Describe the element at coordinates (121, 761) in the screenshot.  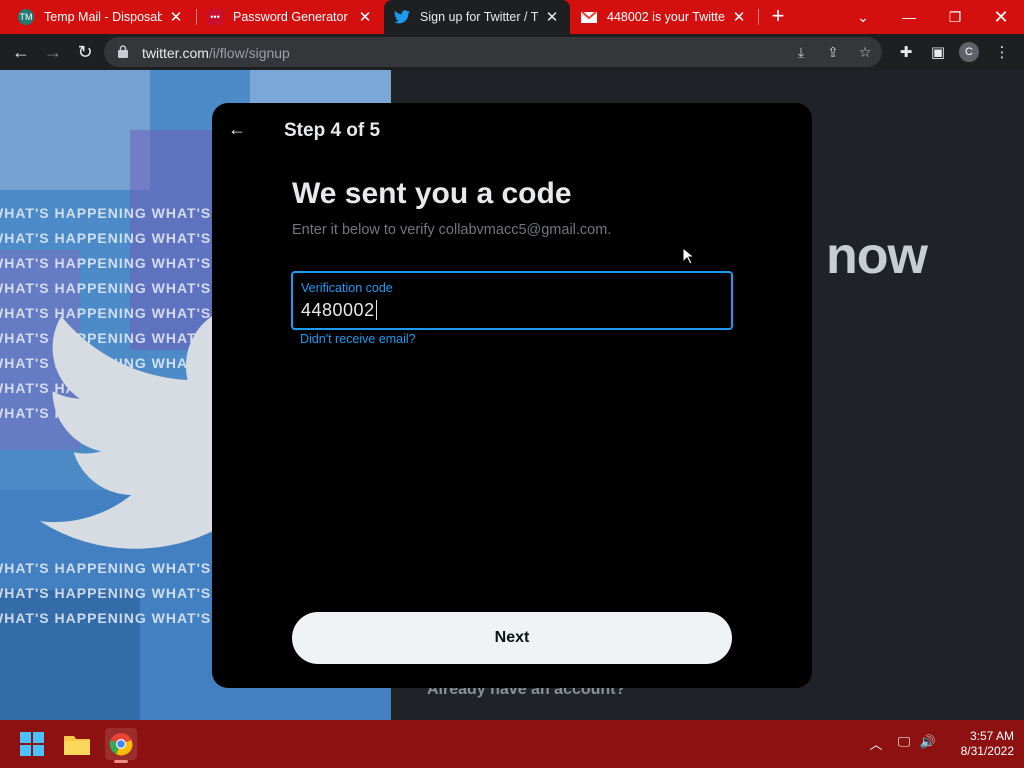
I see `active-app-indicator` at that location.